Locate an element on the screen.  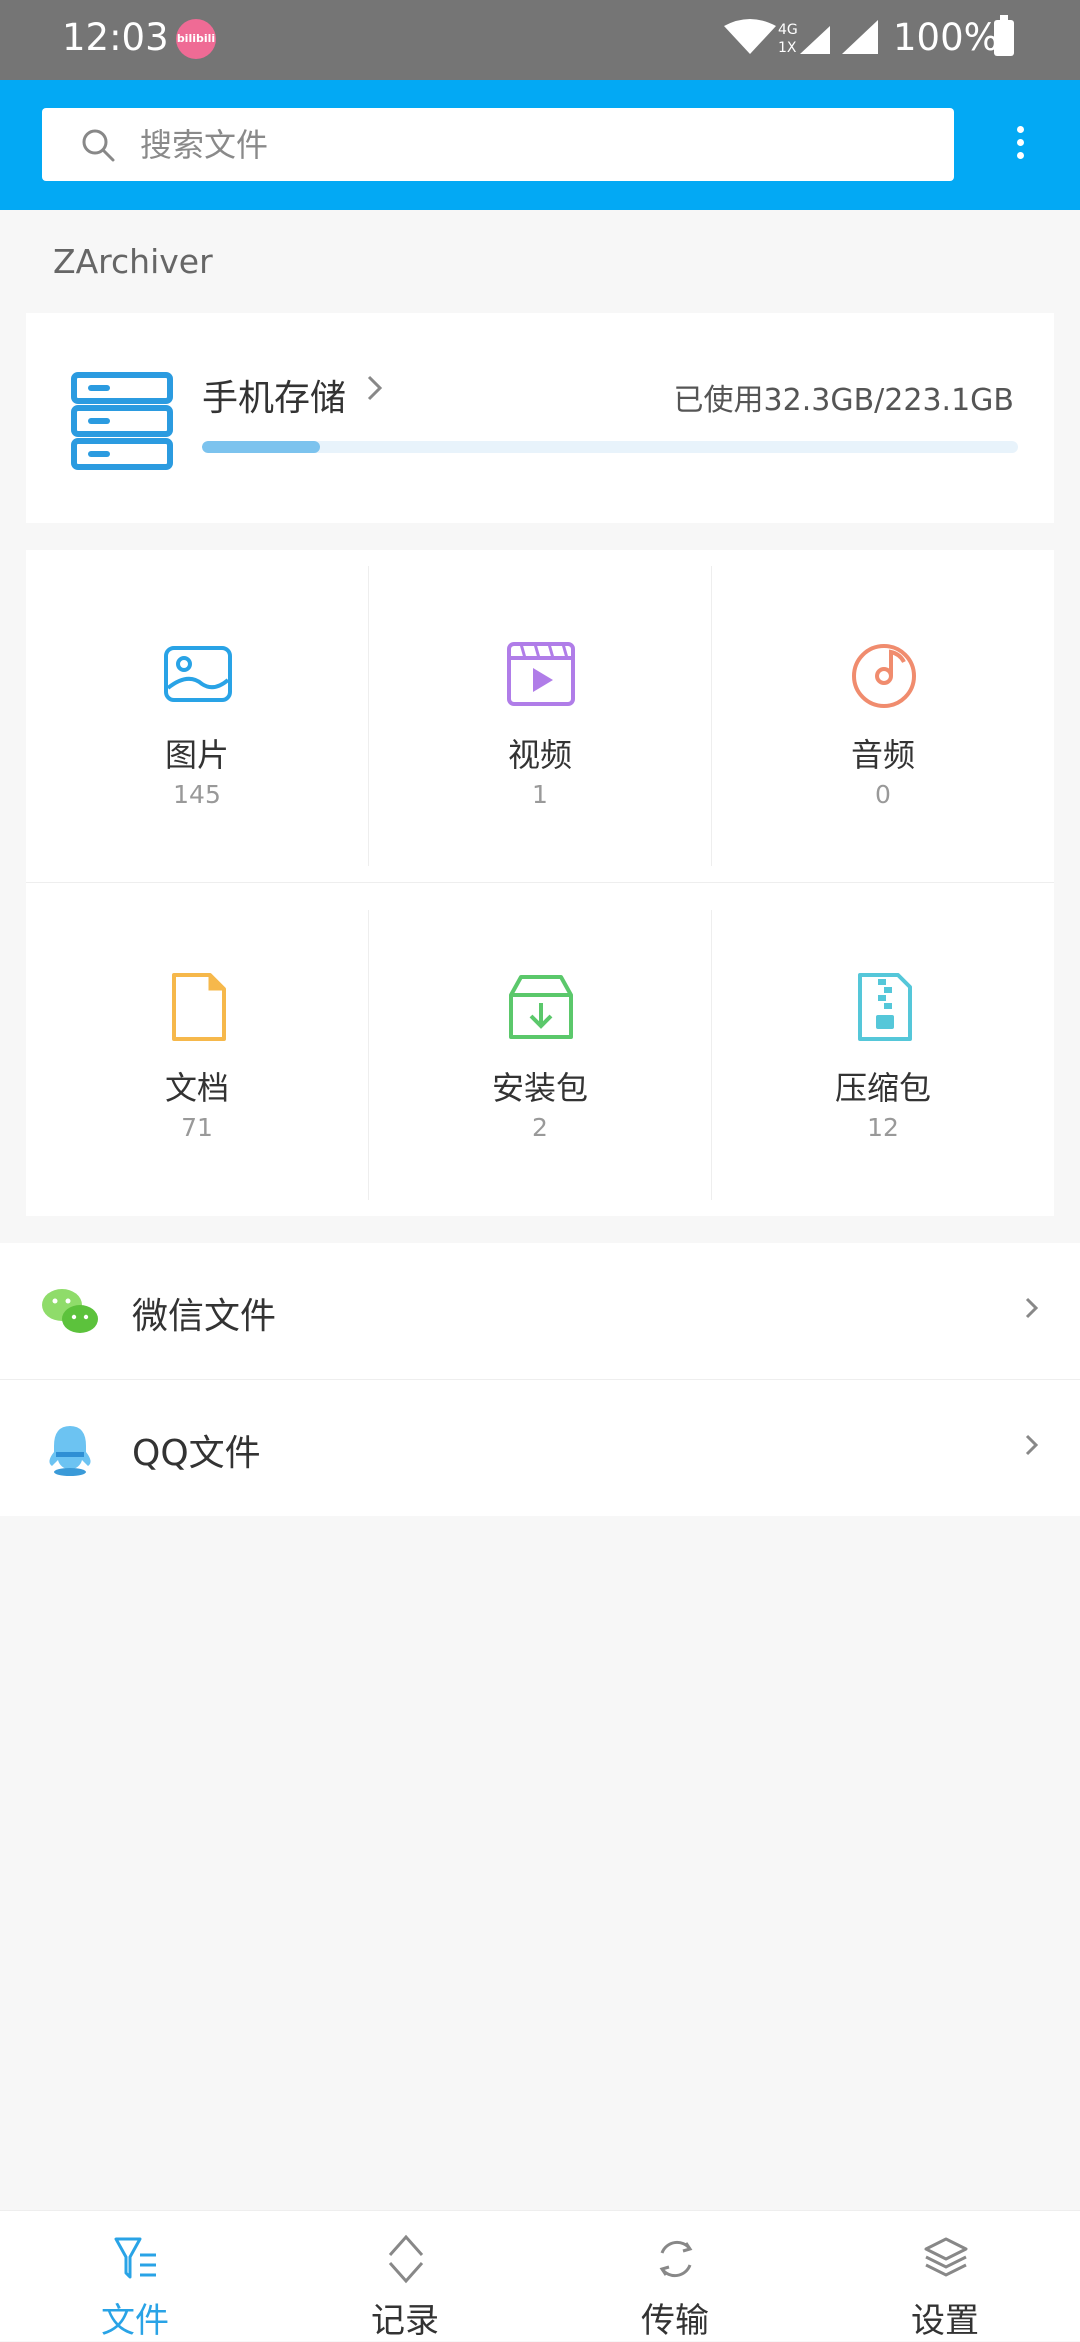
category-count: 1 is located at coordinates (540, 794).